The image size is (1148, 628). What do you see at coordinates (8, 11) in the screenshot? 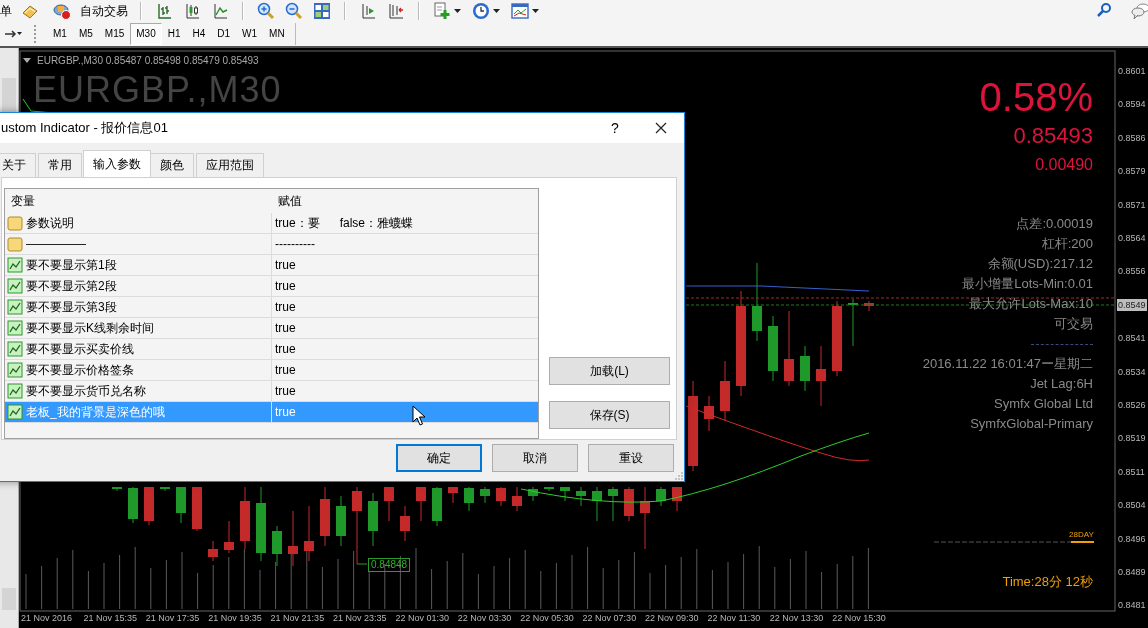
I see `orders-button: 单` at bounding box center [8, 11].